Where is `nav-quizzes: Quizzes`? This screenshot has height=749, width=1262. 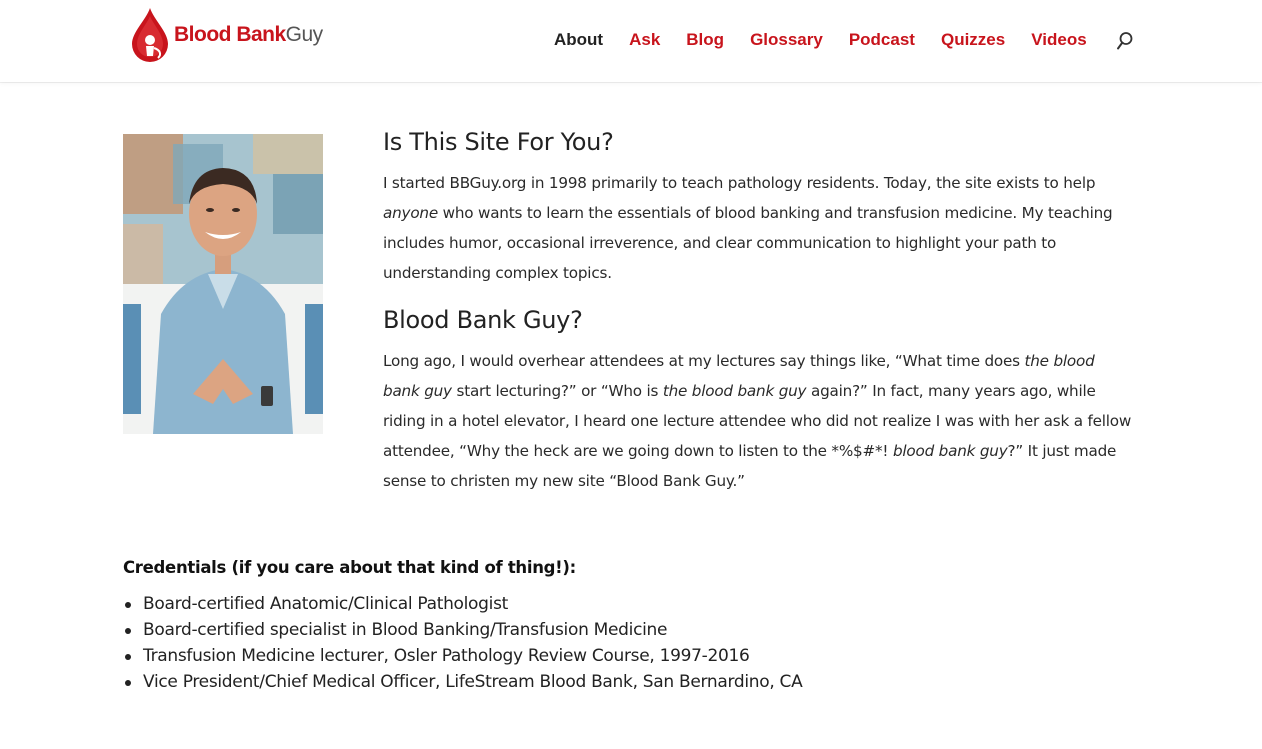 nav-quizzes: Quizzes is located at coordinates (973, 40).